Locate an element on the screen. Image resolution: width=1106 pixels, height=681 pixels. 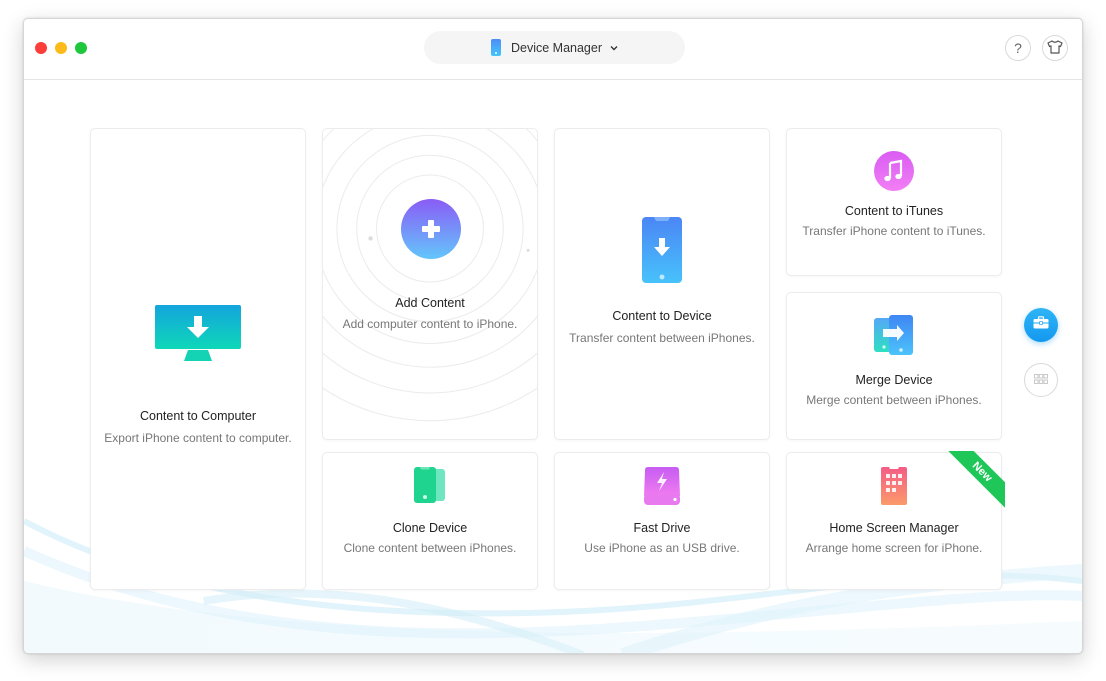
drive-bolt-icon is located at coordinates (662, 488).